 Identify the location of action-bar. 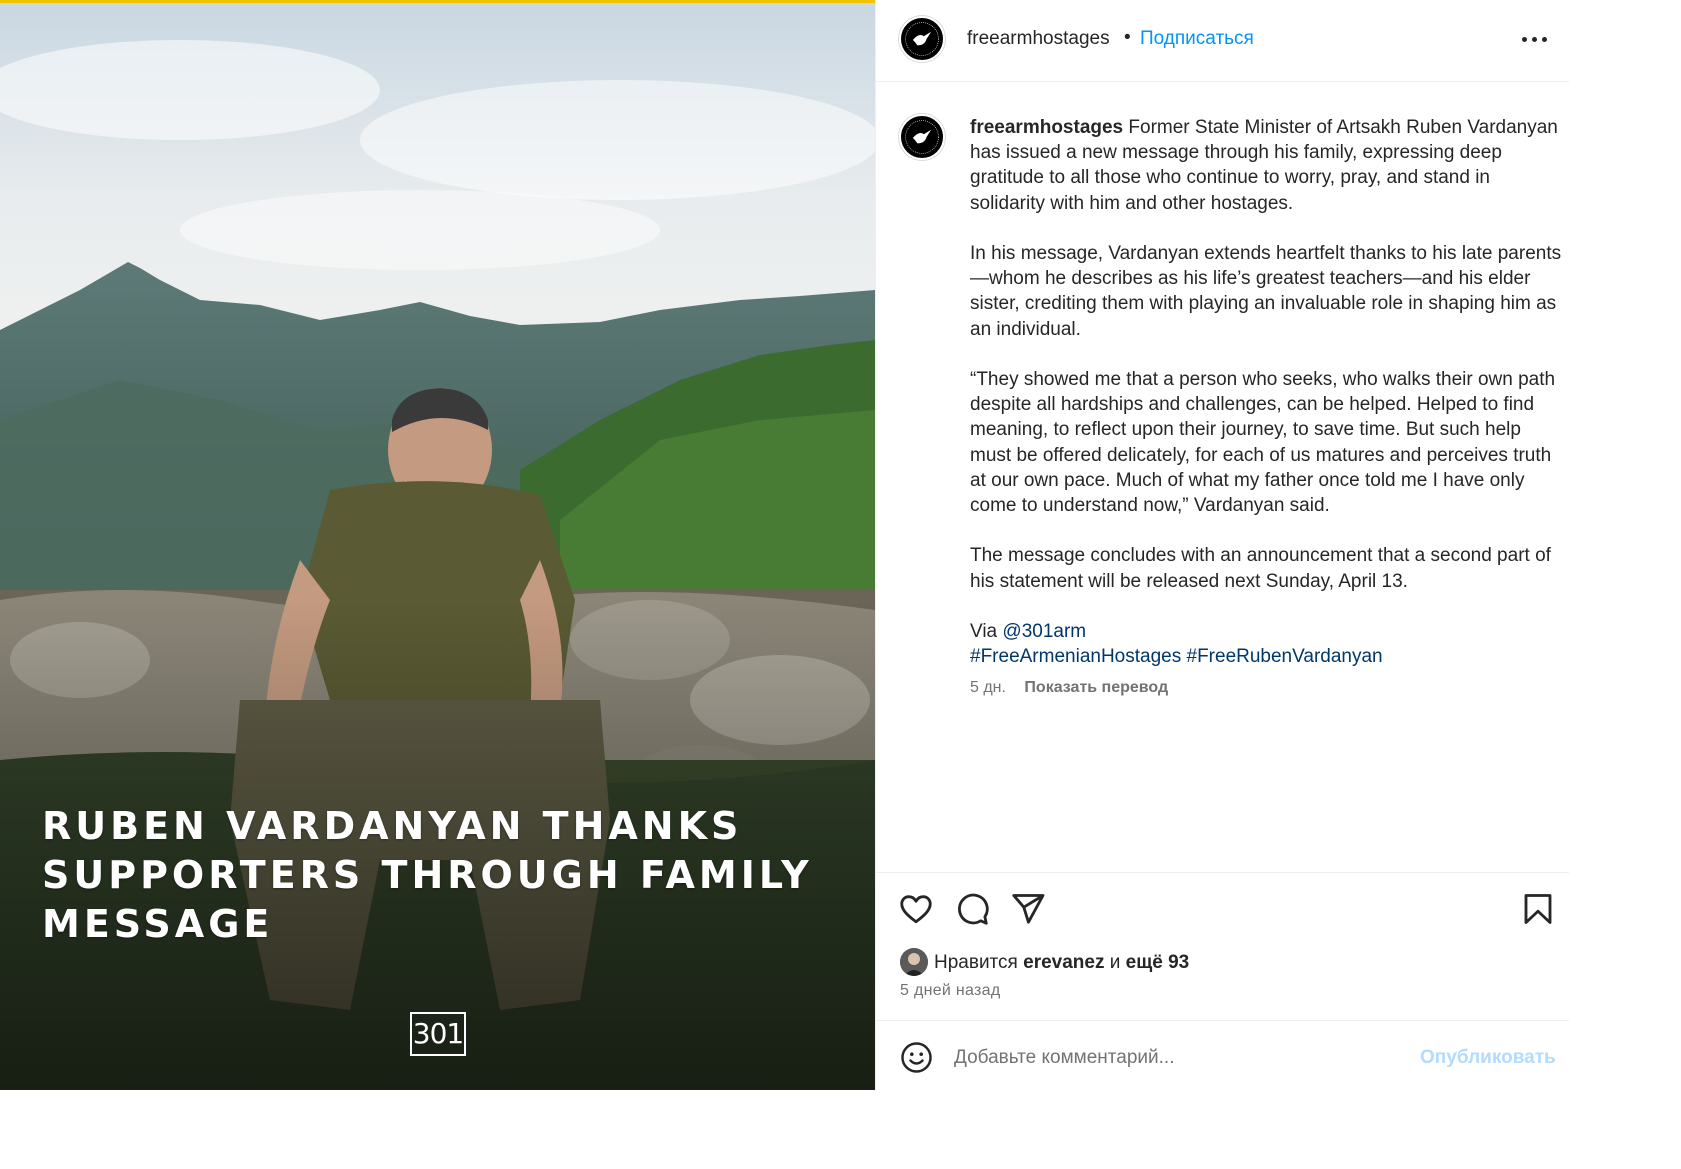
(1222, 907).